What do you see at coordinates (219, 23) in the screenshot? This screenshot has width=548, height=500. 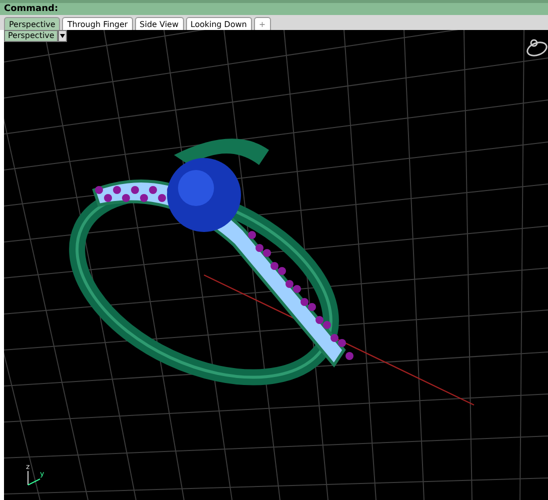 I see `viewport-tab: Looking Down` at bounding box center [219, 23].